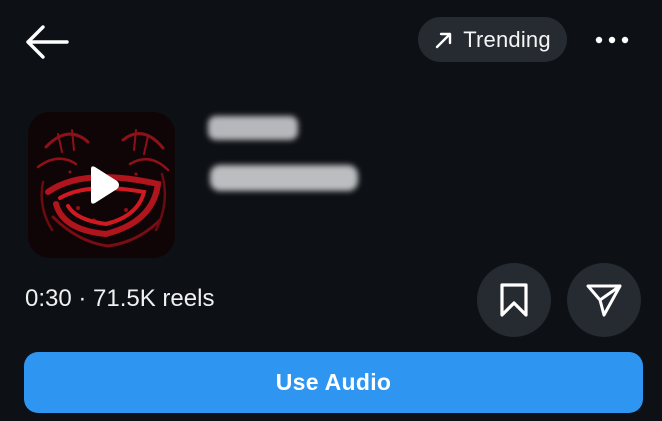 The height and width of the screenshot is (421, 662). I want to click on send-icon, so click(604, 300).